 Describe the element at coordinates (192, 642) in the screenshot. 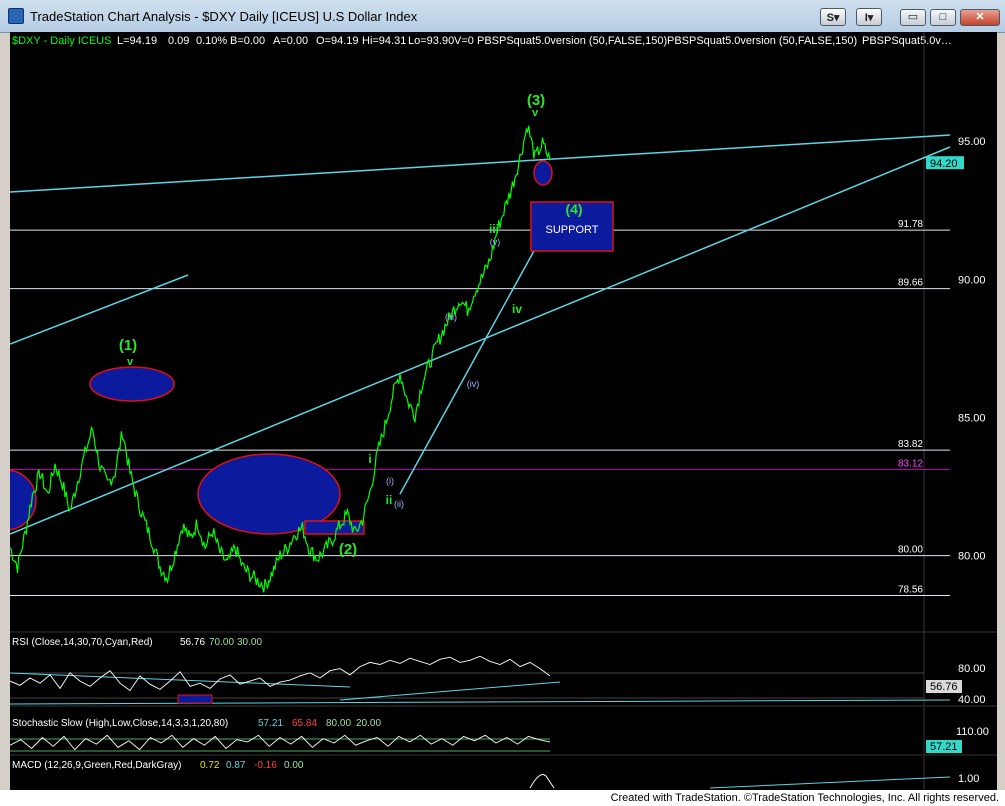

I see `rsi-value: 56.76` at that location.